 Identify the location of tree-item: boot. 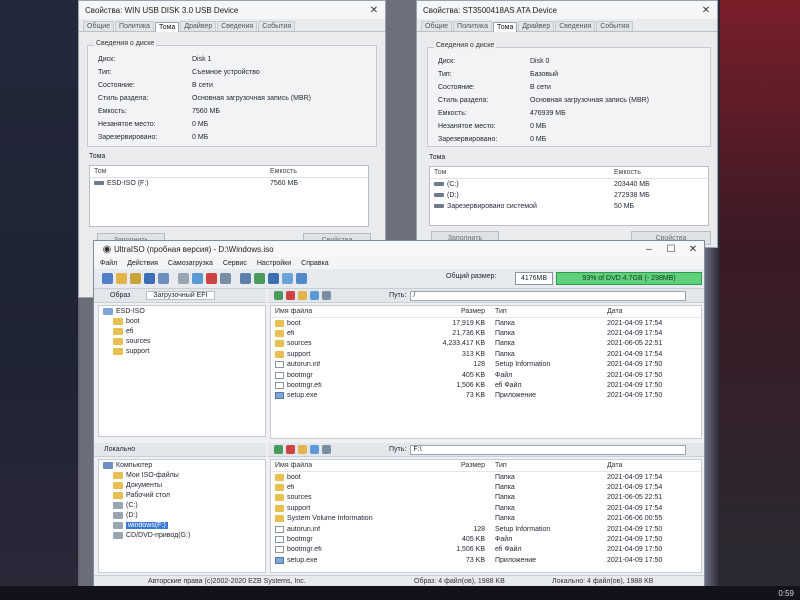
(182, 321).